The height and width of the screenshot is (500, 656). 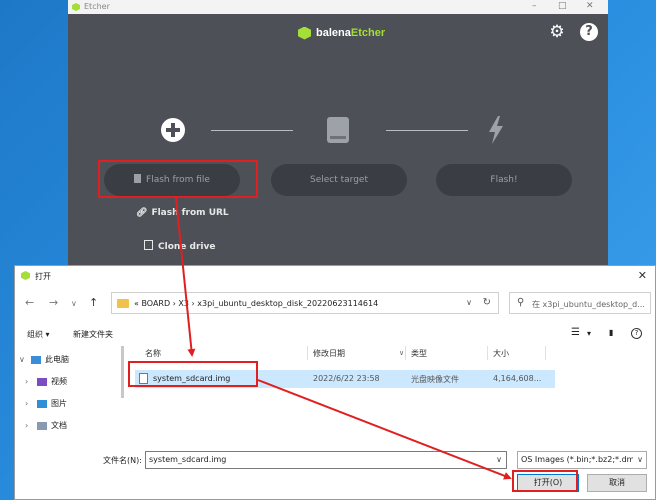 What do you see at coordinates (384, 429) in the screenshot?
I see `arrow-to-open-button` at bounding box center [384, 429].